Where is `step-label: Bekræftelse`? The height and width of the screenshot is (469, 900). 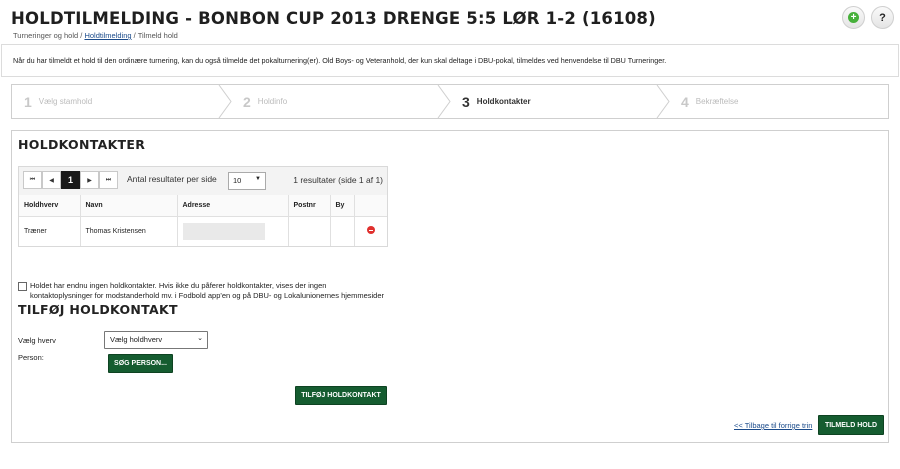 step-label: Bekræftelse is located at coordinates (717, 101).